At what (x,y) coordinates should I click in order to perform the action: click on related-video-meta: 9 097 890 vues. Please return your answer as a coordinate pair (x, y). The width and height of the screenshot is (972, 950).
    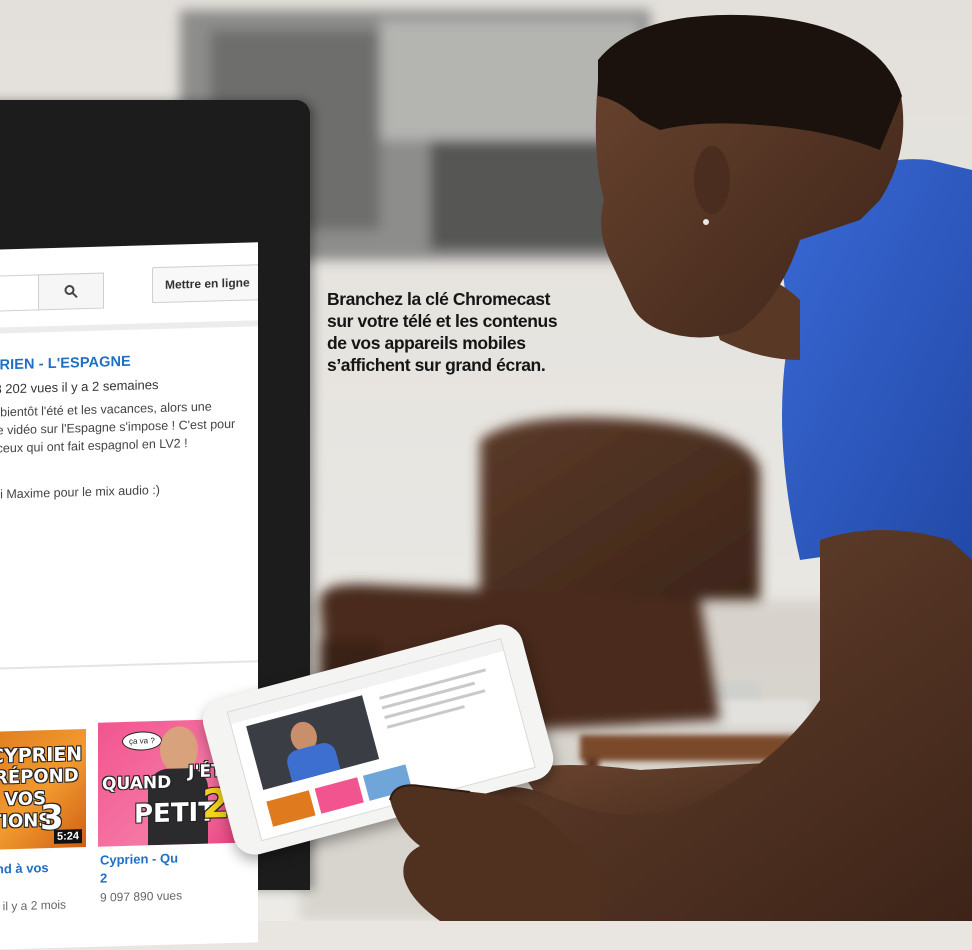
    Looking at the image, I should click on (141, 896).